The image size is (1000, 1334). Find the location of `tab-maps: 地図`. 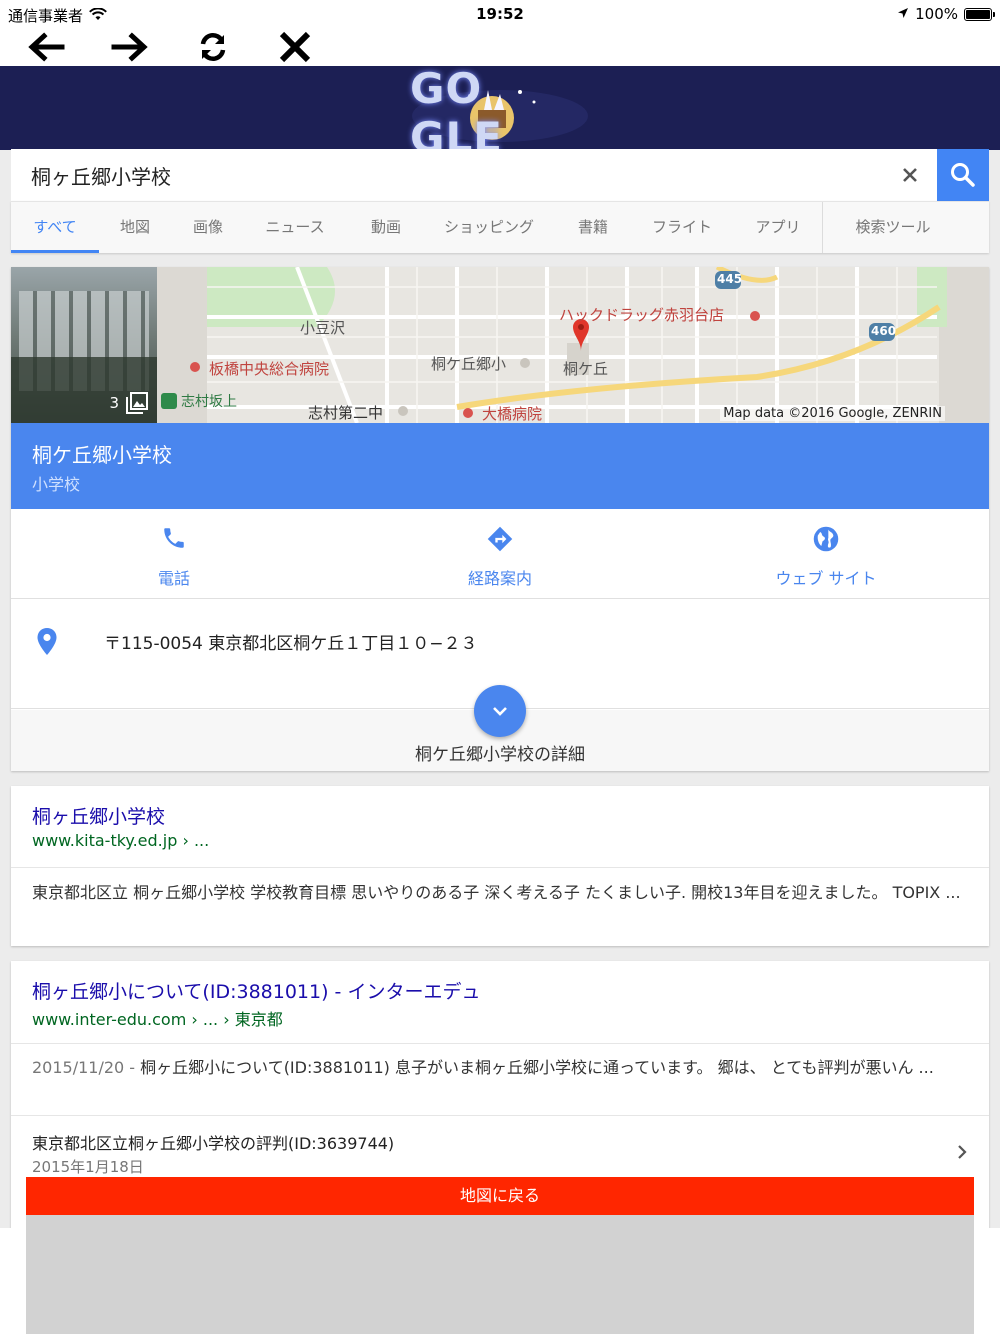

tab-maps: 地図 is located at coordinates (135, 227).